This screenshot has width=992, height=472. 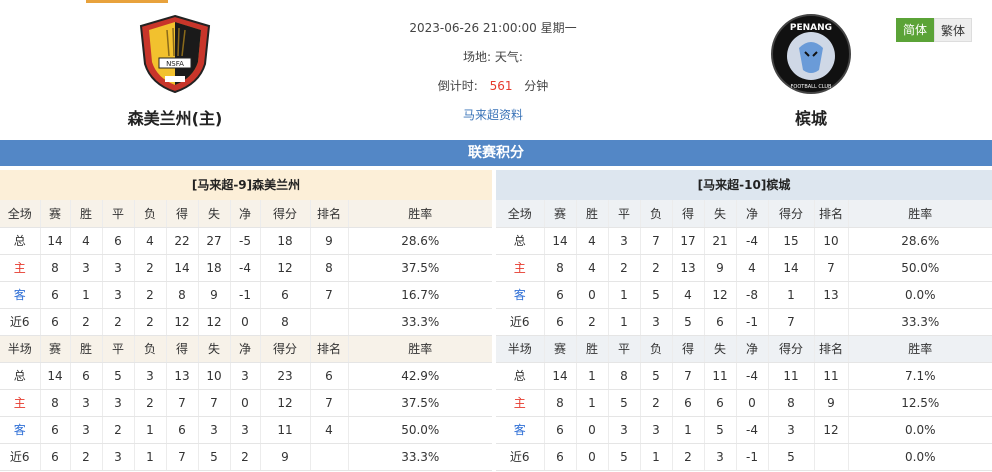 I want to click on table-cell: 23, so click(x=285, y=376).